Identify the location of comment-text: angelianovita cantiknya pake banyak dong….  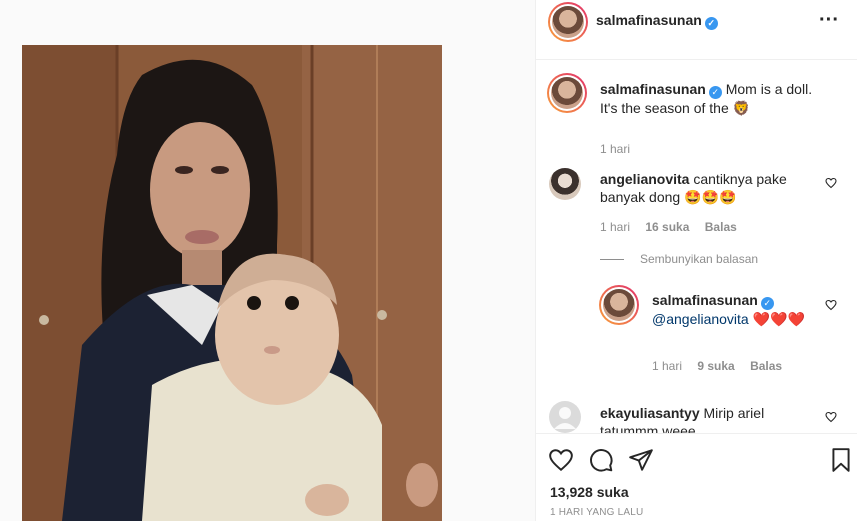
(693, 188).